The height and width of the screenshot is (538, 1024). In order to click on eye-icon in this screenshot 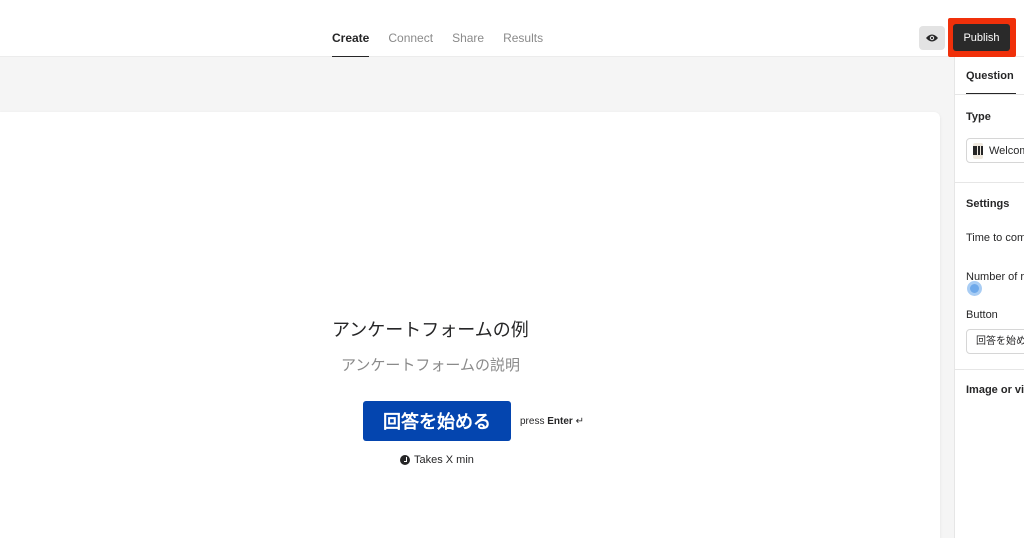, I will do `click(932, 38)`.